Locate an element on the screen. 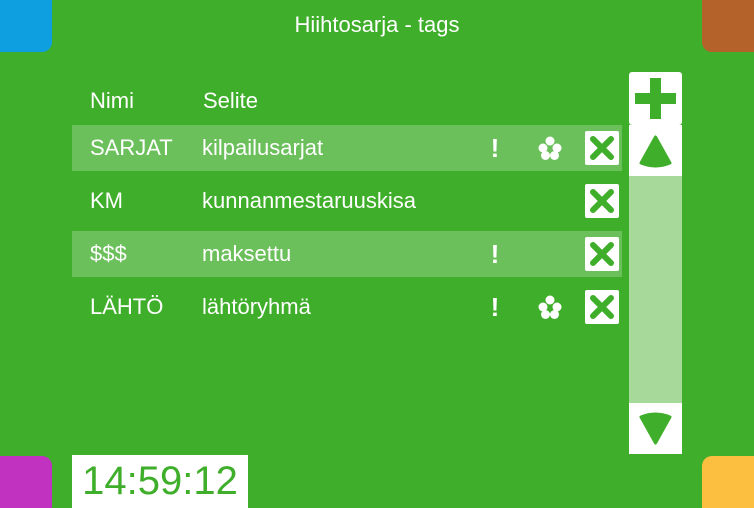 This screenshot has height=508, width=754. scroll-up-button is located at coordinates (655, 150).